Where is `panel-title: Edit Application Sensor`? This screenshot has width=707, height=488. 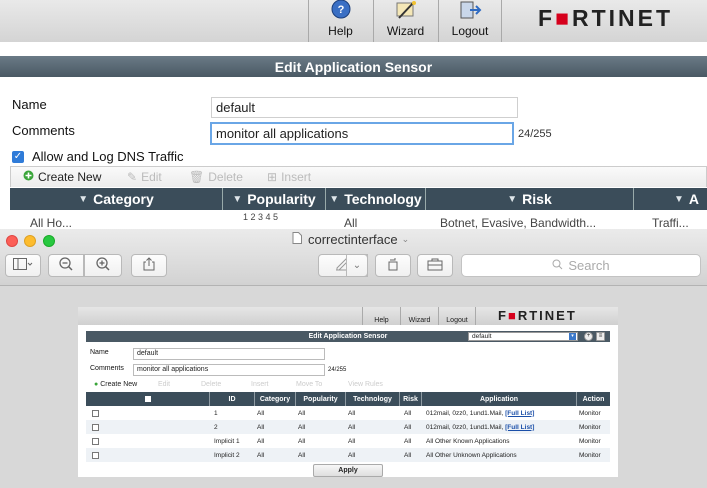
panel-title: Edit Application Sensor is located at coordinates (353, 66).